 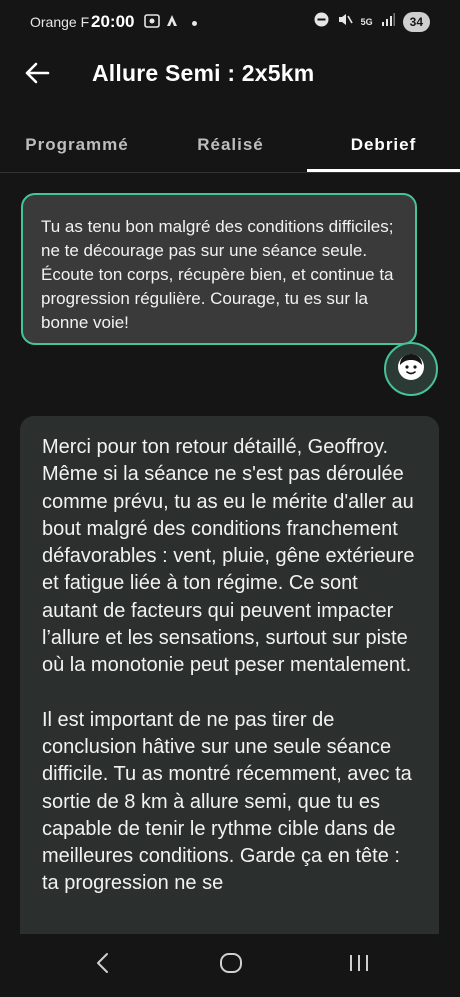 What do you see at coordinates (388, 22) in the screenshot?
I see `signal-icon` at bounding box center [388, 22].